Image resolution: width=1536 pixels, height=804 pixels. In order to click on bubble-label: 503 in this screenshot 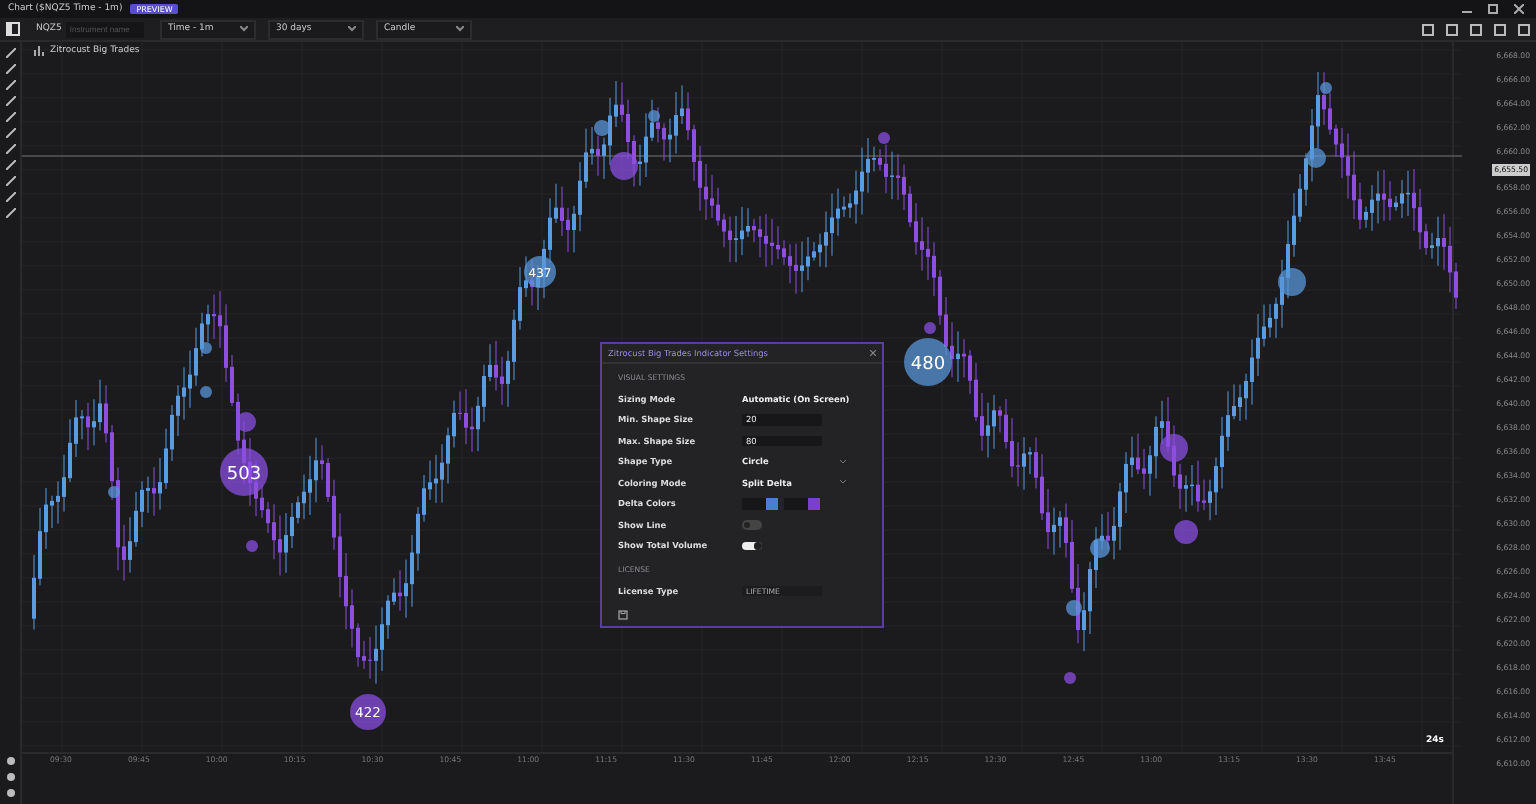, I will do `click(244, 475)`.